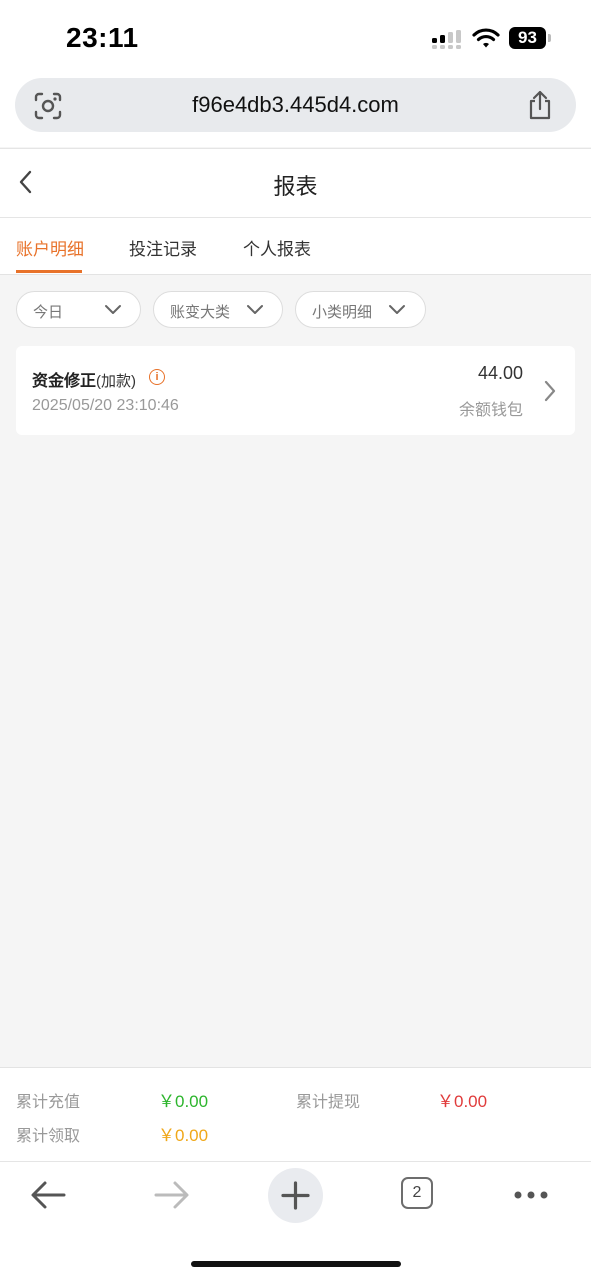  I want to click on new-tab-icon, so click(295, 1195).